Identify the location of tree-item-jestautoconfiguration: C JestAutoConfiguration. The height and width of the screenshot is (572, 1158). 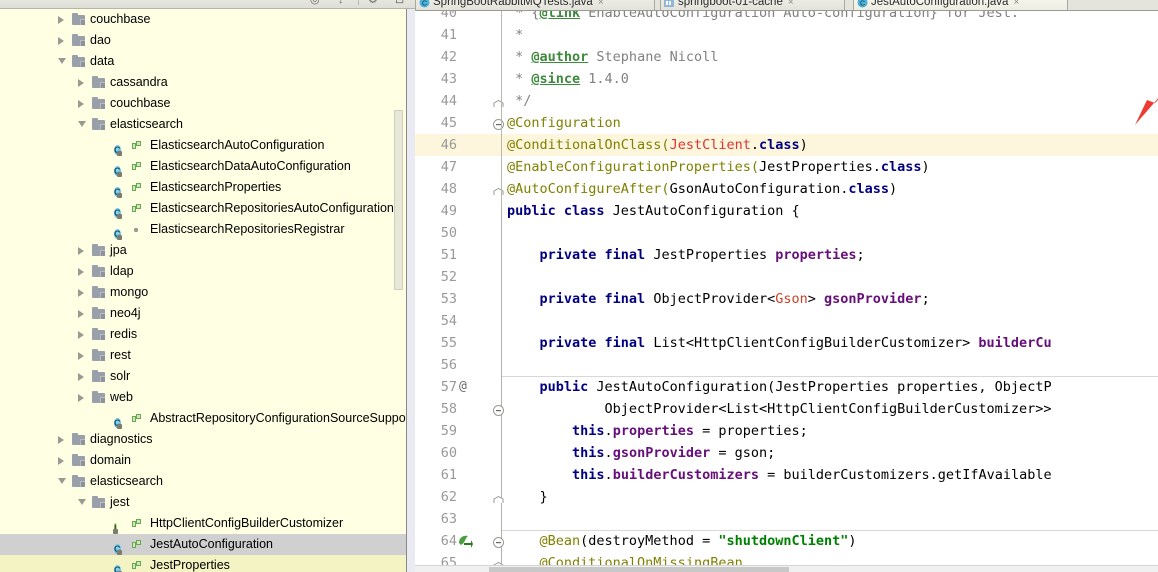
(207, 544).